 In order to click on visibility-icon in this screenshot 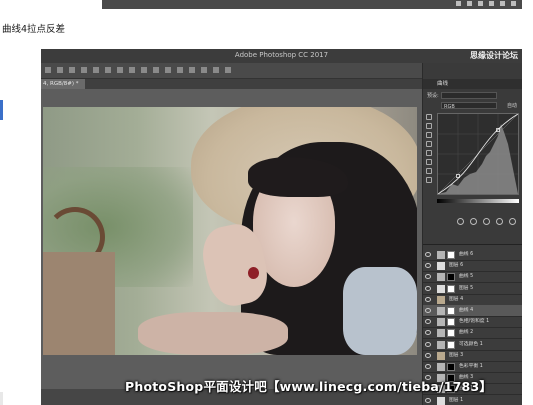, I will do `click(499, 221)`.